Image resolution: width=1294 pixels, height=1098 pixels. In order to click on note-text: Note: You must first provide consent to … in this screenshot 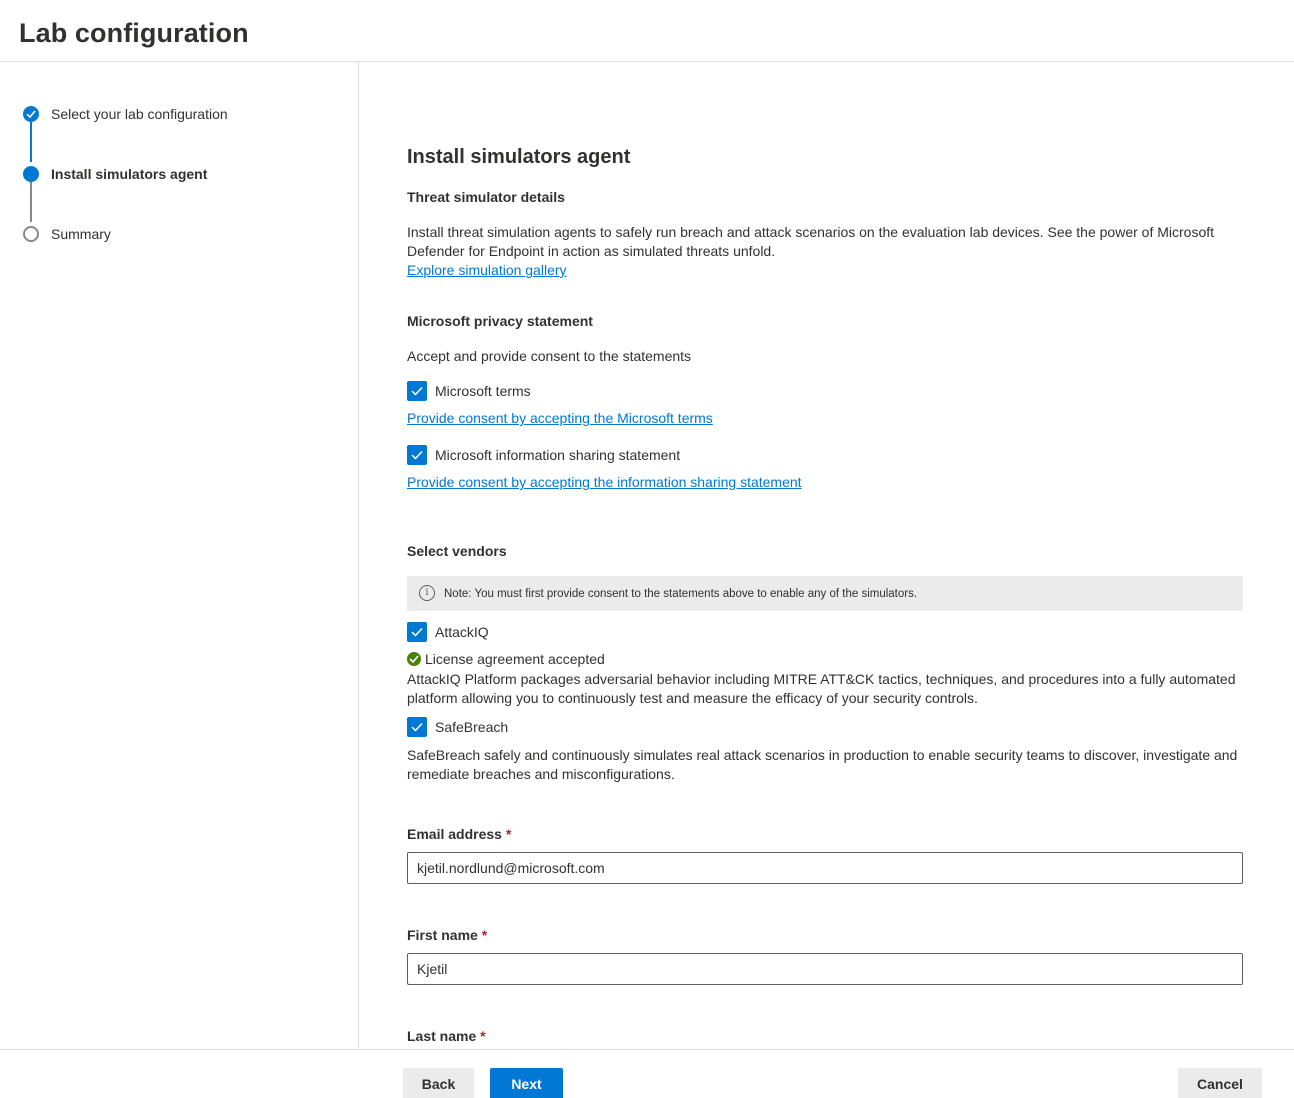, I will do `click(681, 593)`.